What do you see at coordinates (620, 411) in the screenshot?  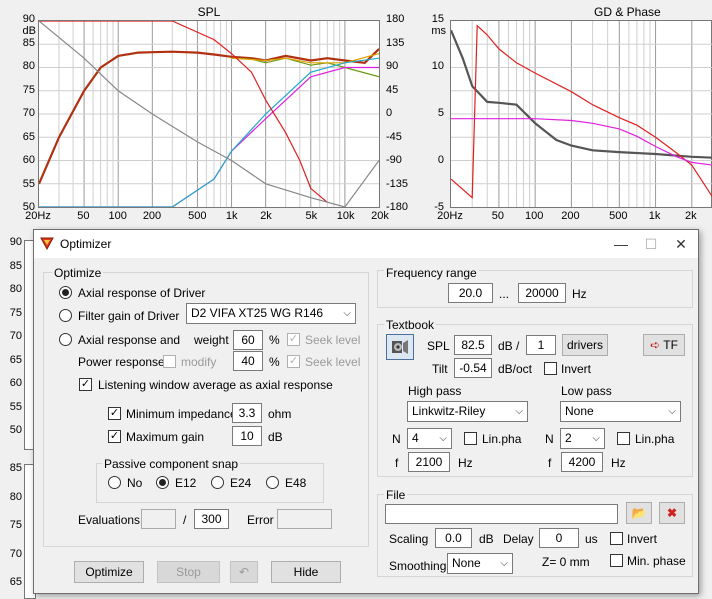 I see `low-pass-select: None ⌵` at bounding box center [620, 411].